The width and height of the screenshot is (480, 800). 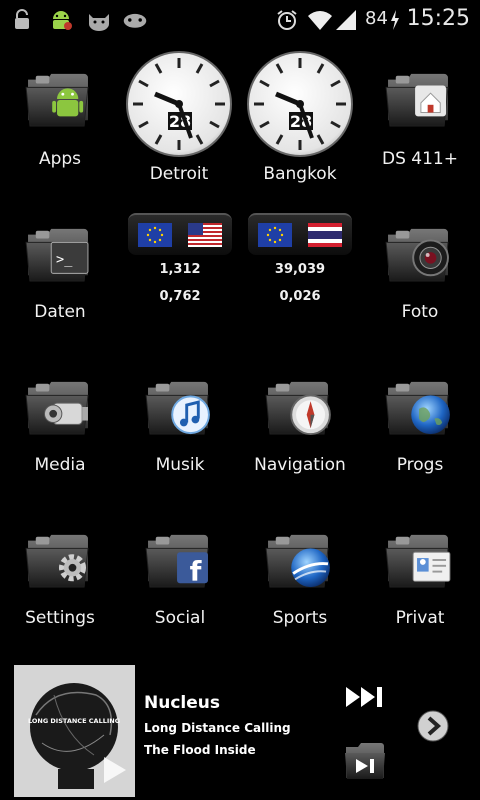 I want to click on folder-ds411: DS 411+, so click(x=420, y=125).